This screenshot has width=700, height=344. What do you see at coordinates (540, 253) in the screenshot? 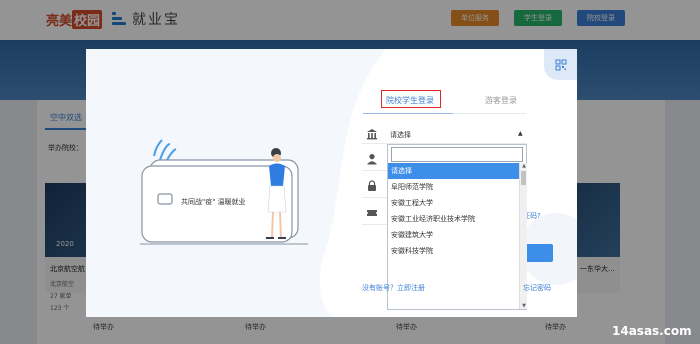
I see `login-button` at bounding box center [540, 253].